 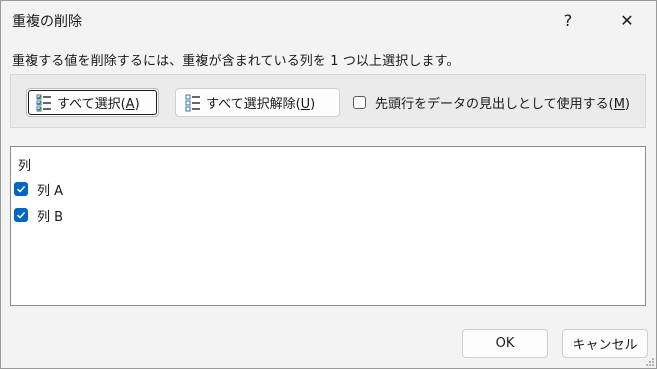 I want to click on header-row-checkbox: 先頭行をデータの見出しとして使用する(M), so click(x=491, y=102).